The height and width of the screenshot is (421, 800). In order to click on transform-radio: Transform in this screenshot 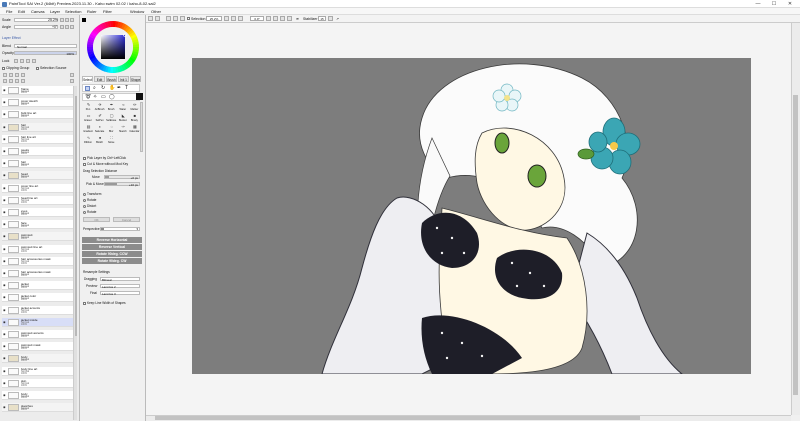, I will do `click(92, 194)`.